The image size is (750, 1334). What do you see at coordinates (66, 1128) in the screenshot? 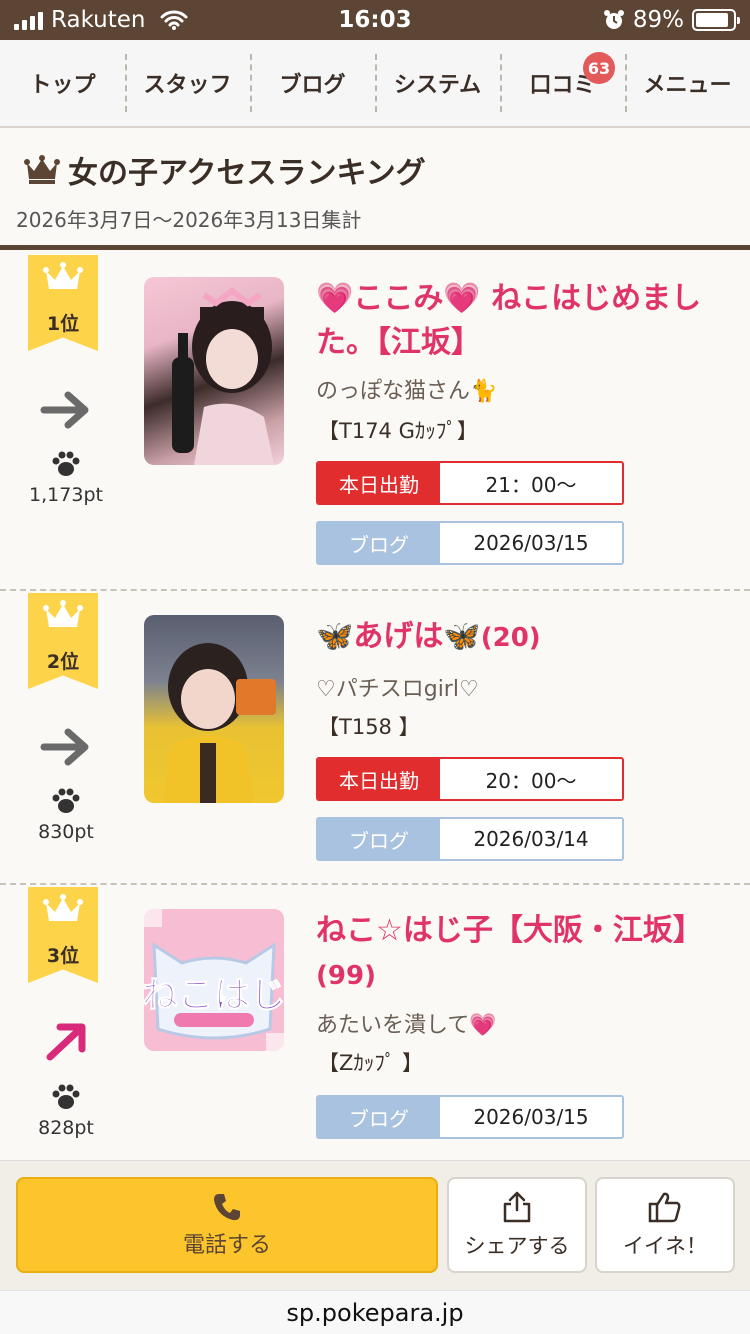
I see `points: 828pt` at bounding box center [66, 1128].